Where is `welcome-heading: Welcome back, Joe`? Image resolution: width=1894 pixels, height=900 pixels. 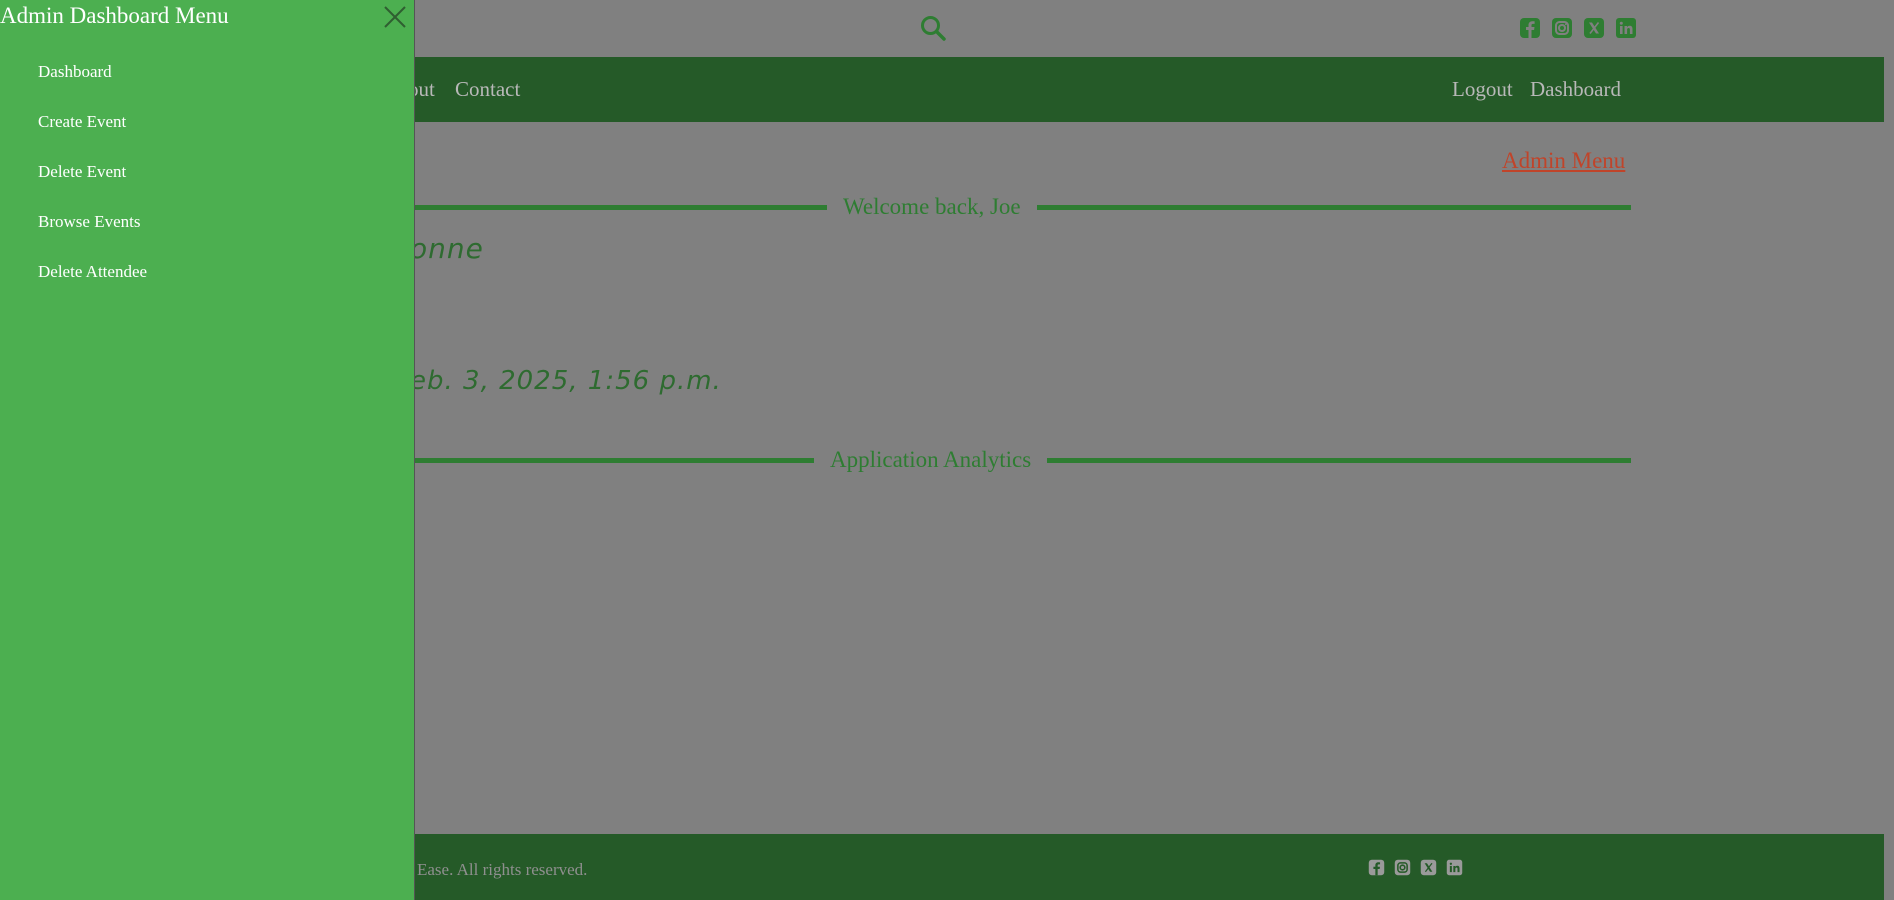 welcome-heading: Welcome back, Joe is located at coordinates (932, 207).